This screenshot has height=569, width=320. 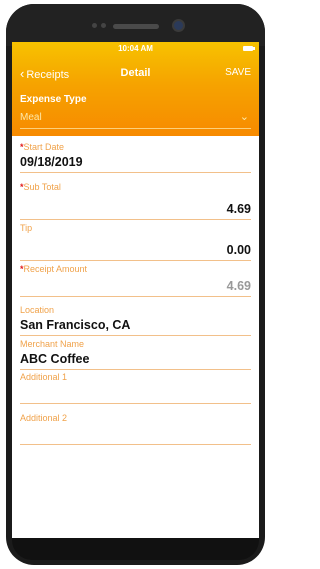 I want to click on sub-total-value: 4.69, so click(x=135, y=209).